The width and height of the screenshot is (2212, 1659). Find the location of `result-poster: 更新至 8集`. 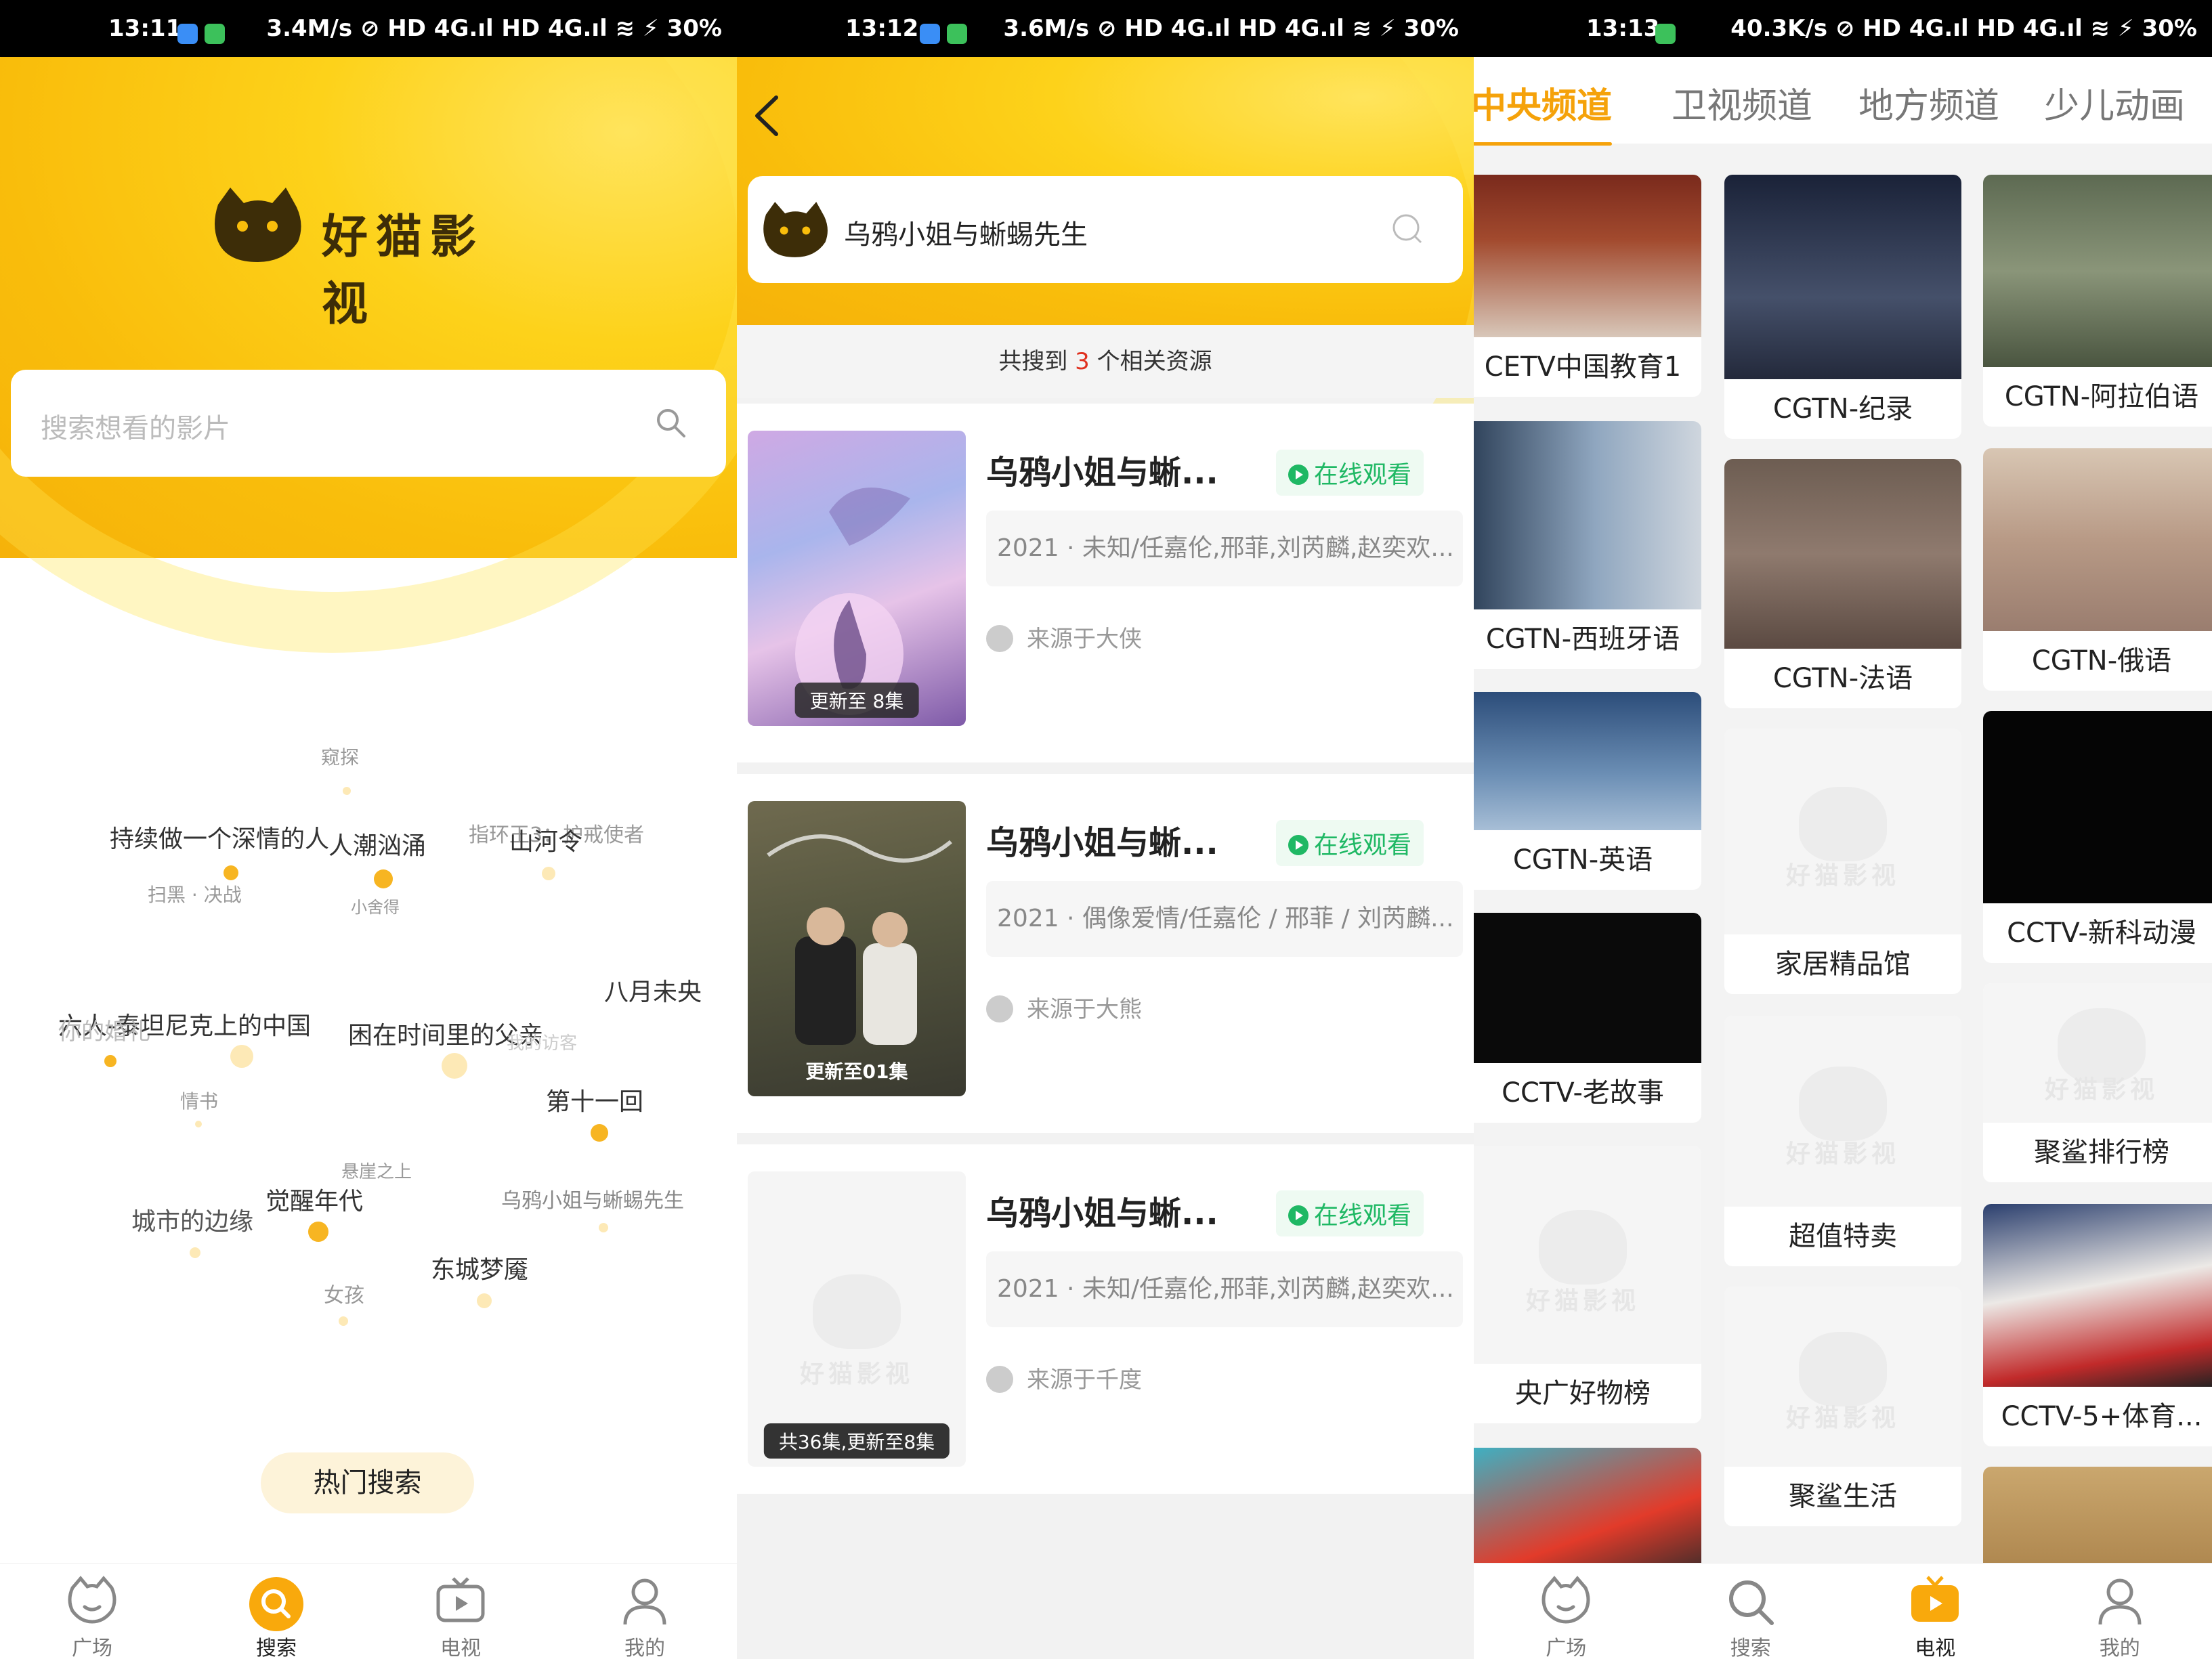

result-poster: 更新至 8集 is located at coordinates (857, 578).